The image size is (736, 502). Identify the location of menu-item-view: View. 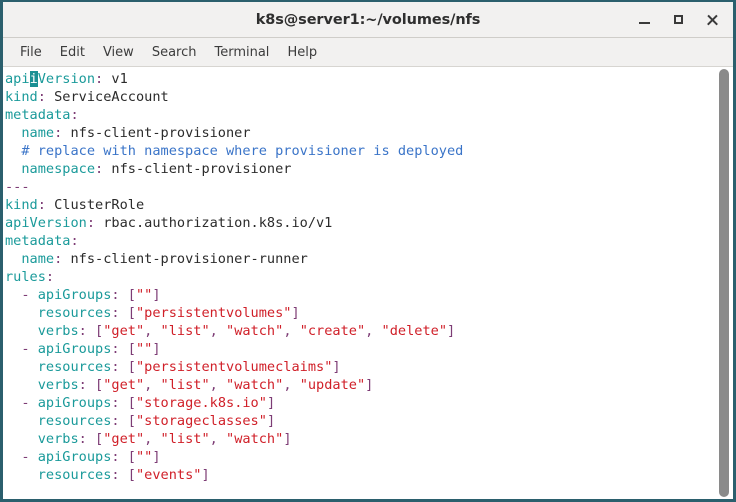
(118, 52).